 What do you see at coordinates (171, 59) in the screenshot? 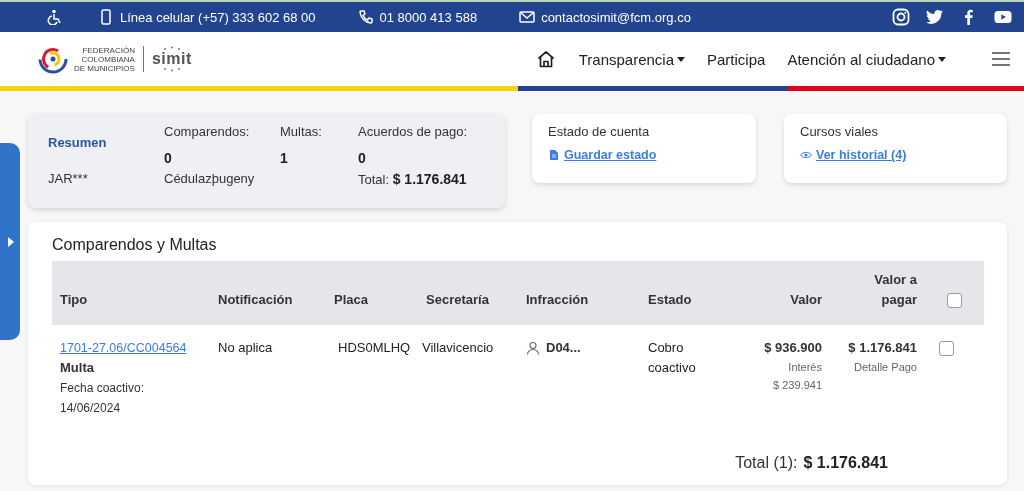
I see `brand-name: simit` at bounding box center [171, 59].